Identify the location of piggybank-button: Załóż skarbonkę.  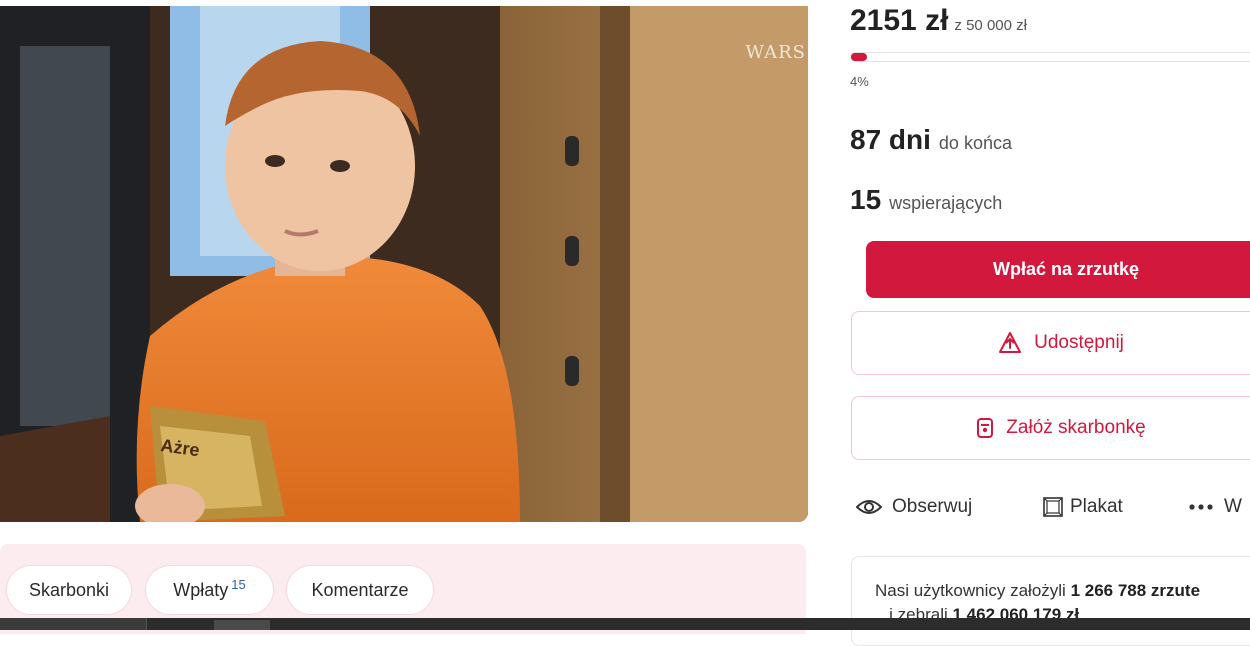
(1050, 428).